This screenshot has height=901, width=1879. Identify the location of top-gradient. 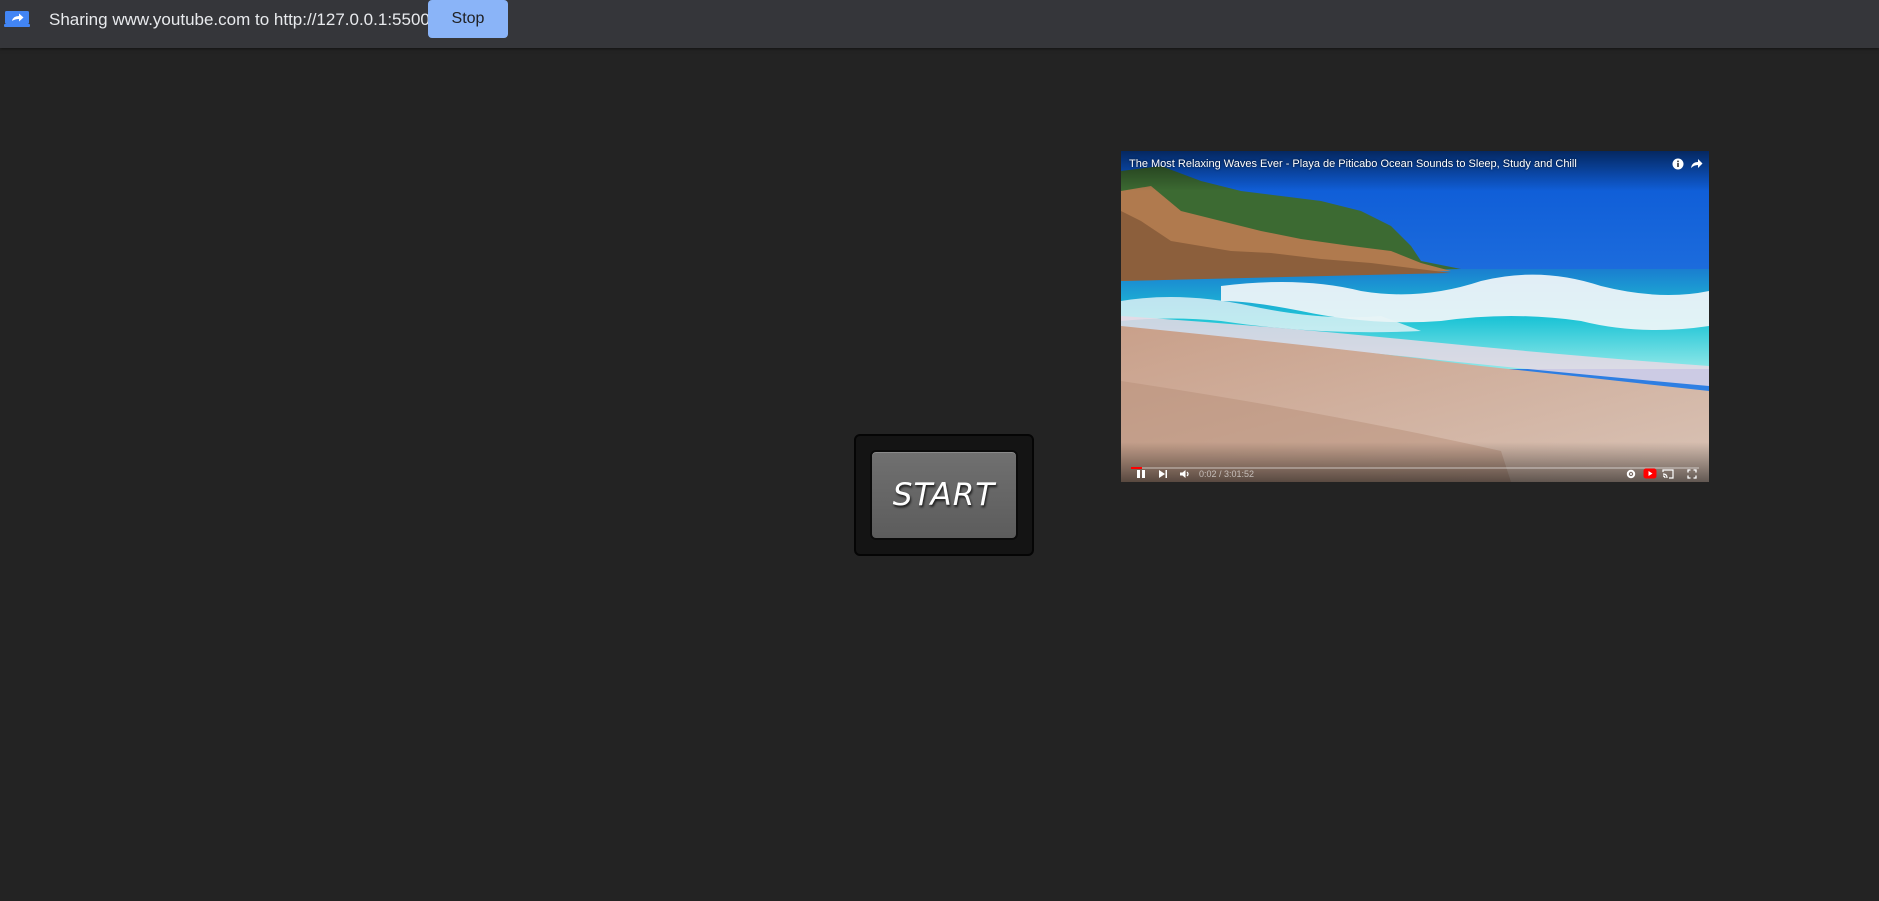
(1415, 171).